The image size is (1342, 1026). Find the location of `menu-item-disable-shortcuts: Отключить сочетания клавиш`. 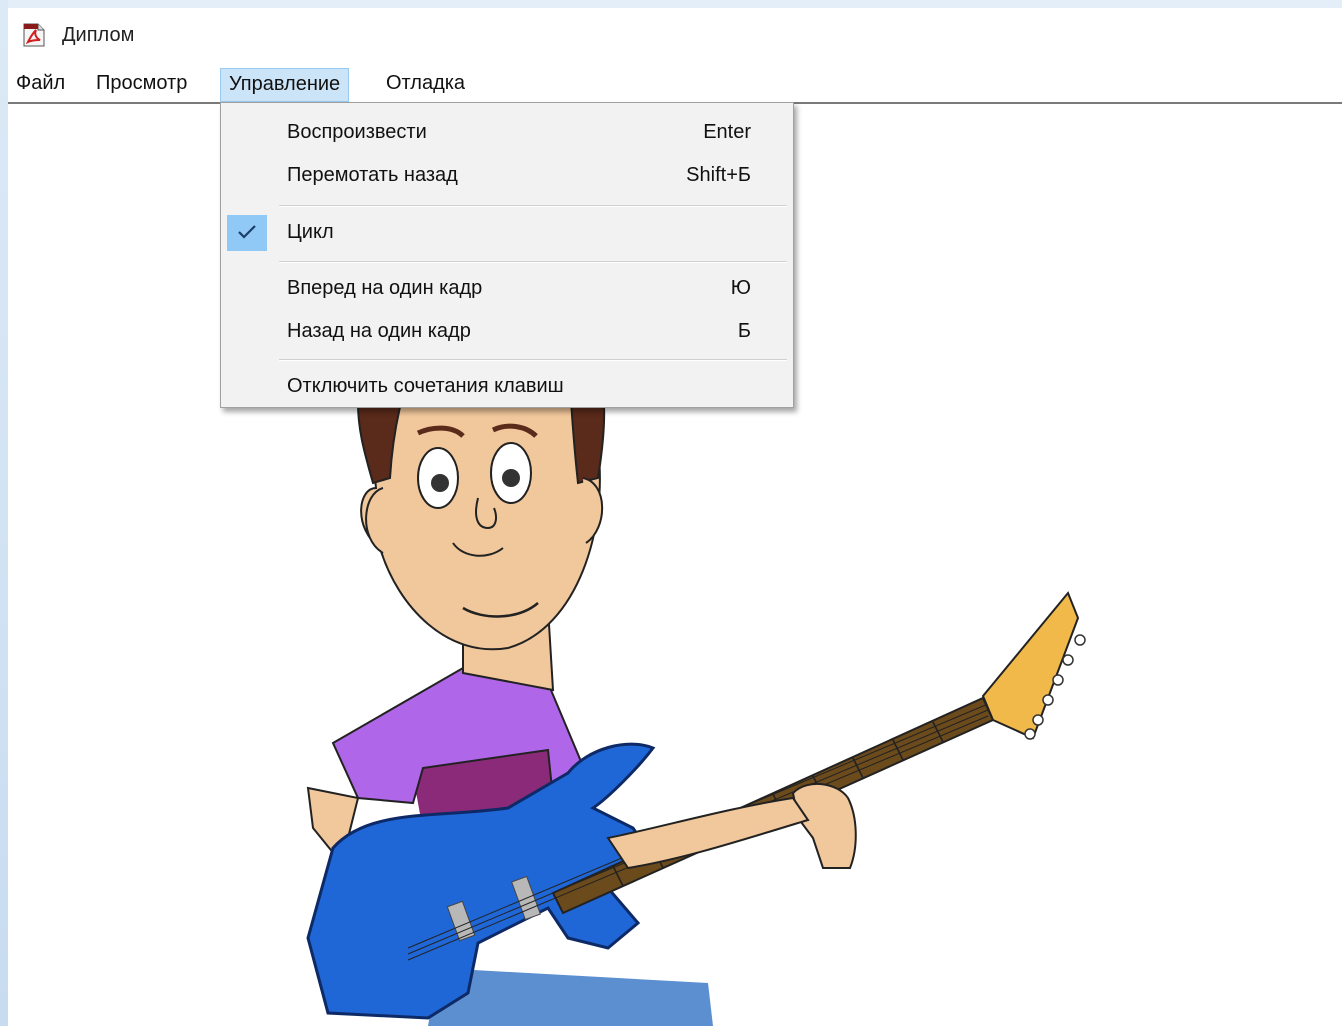

menu-item-disable-shortcuts: Отключить сочетания клавиш is located at coordinates (507, 386).